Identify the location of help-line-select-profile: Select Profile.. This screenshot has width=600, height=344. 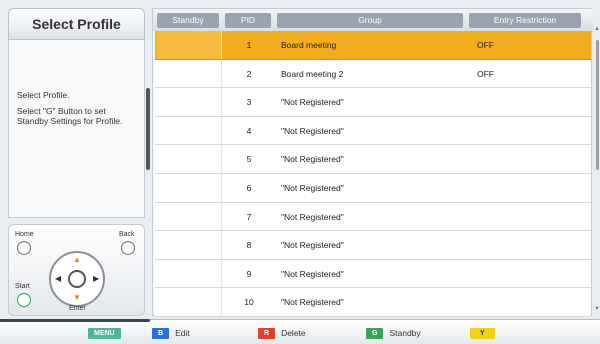
(43, 95).